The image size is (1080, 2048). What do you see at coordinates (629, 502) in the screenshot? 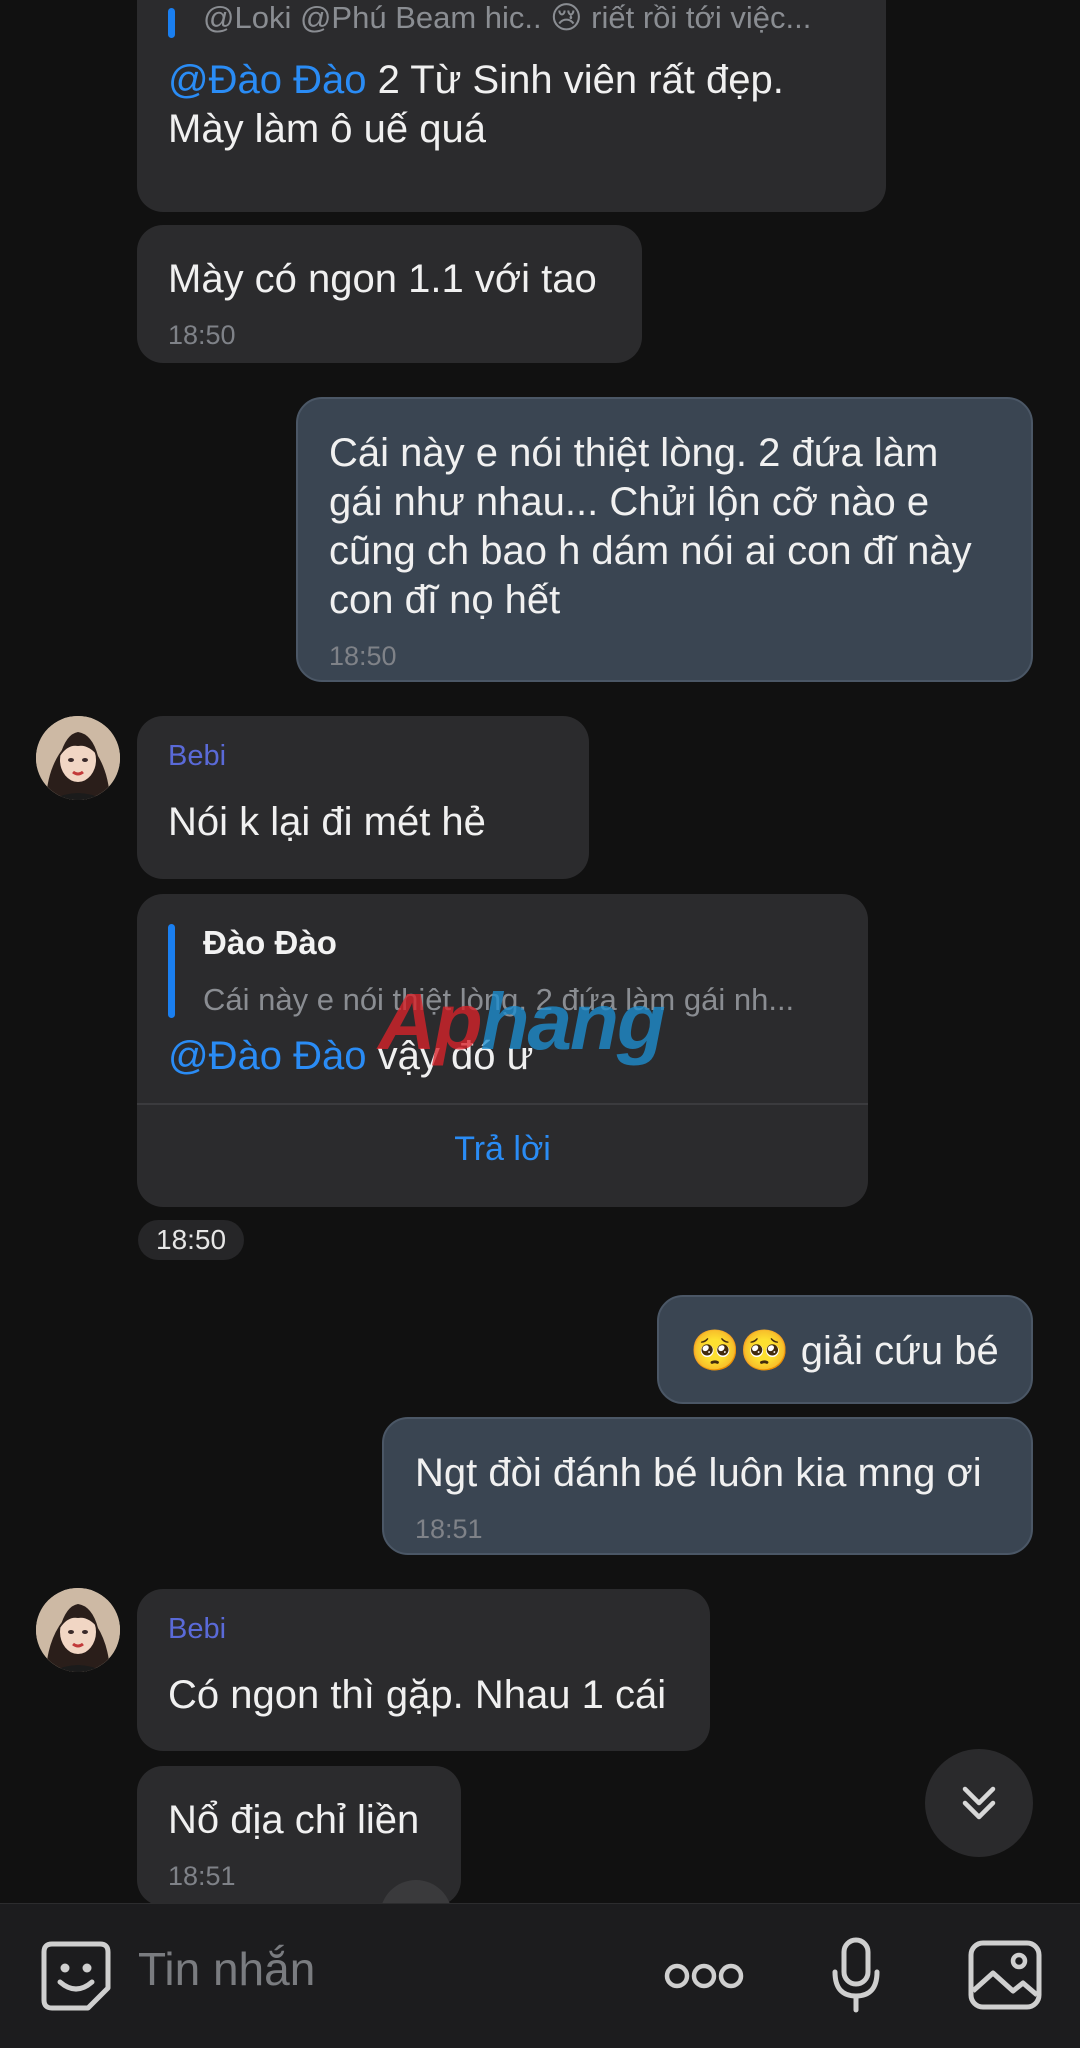
I see `message-line: gái như nhau... Chửi lộn cỡ nào e` at bounding box center [629, 502].